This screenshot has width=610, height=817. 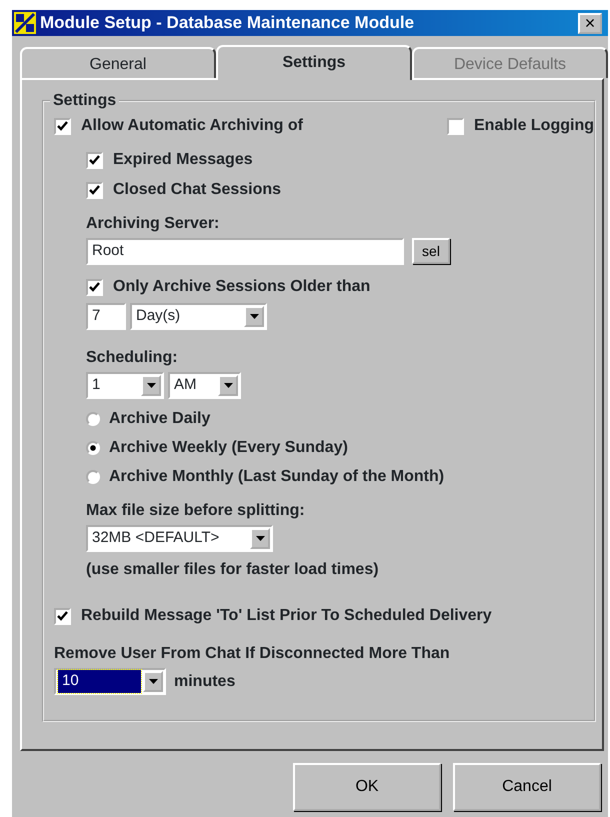 I want to click on minutes-dropdown: 10, so click(x=110, y=681).